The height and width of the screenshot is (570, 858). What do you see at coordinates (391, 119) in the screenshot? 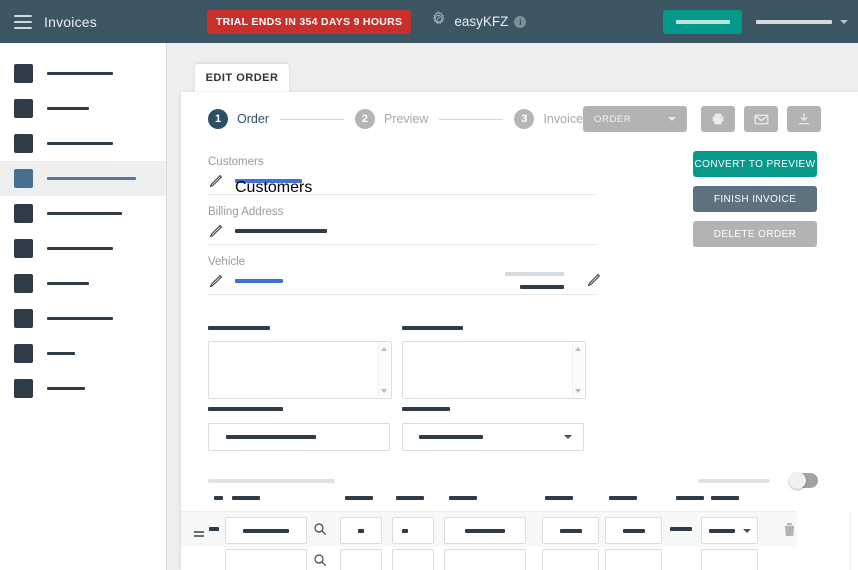
I see `step-preview: 2 Preview` at bounding box center [391, 119].